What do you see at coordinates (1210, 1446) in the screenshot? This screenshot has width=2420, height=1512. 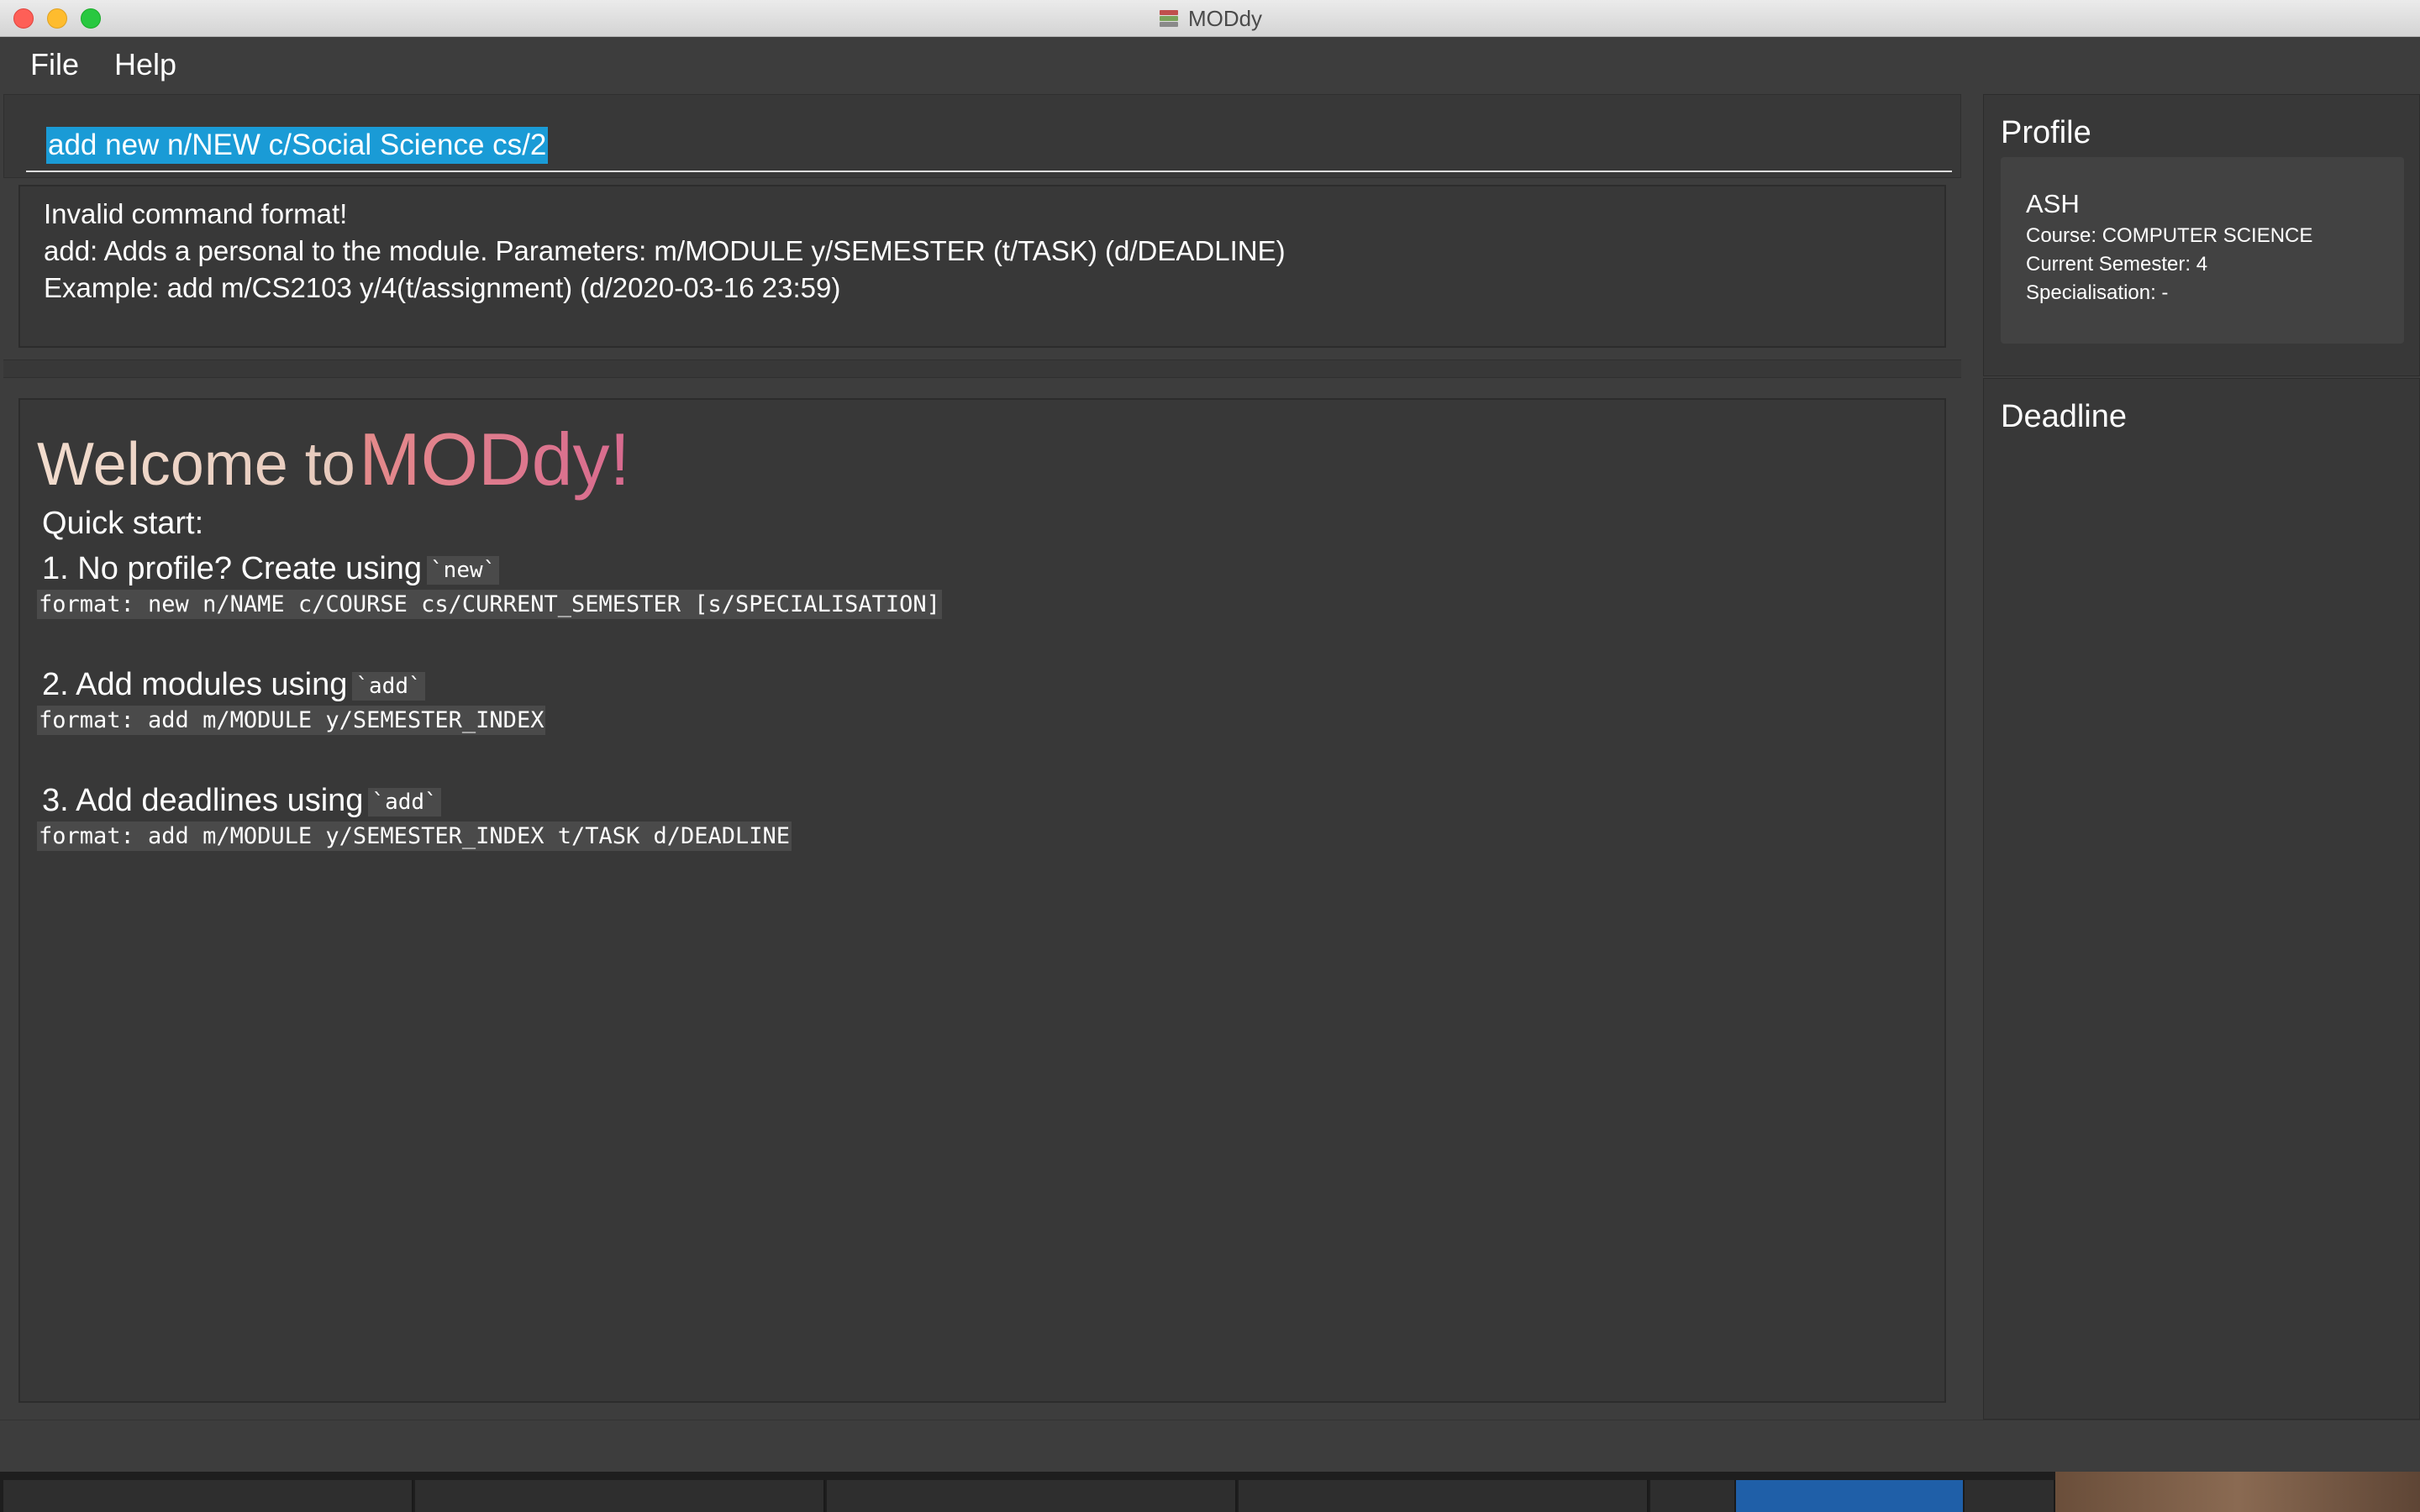 I see `status-bar` at bounding box center [1210, 1446].